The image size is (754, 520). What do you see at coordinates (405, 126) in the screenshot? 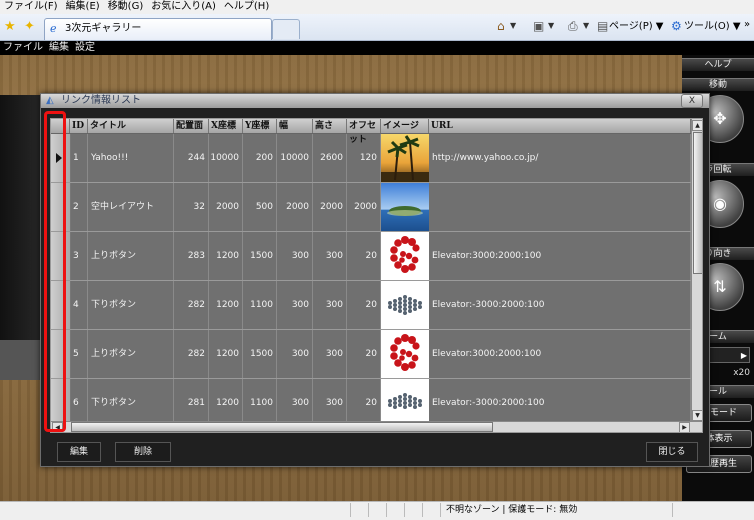
I see `col-image: イメージ` at bounding box center [405, 126].